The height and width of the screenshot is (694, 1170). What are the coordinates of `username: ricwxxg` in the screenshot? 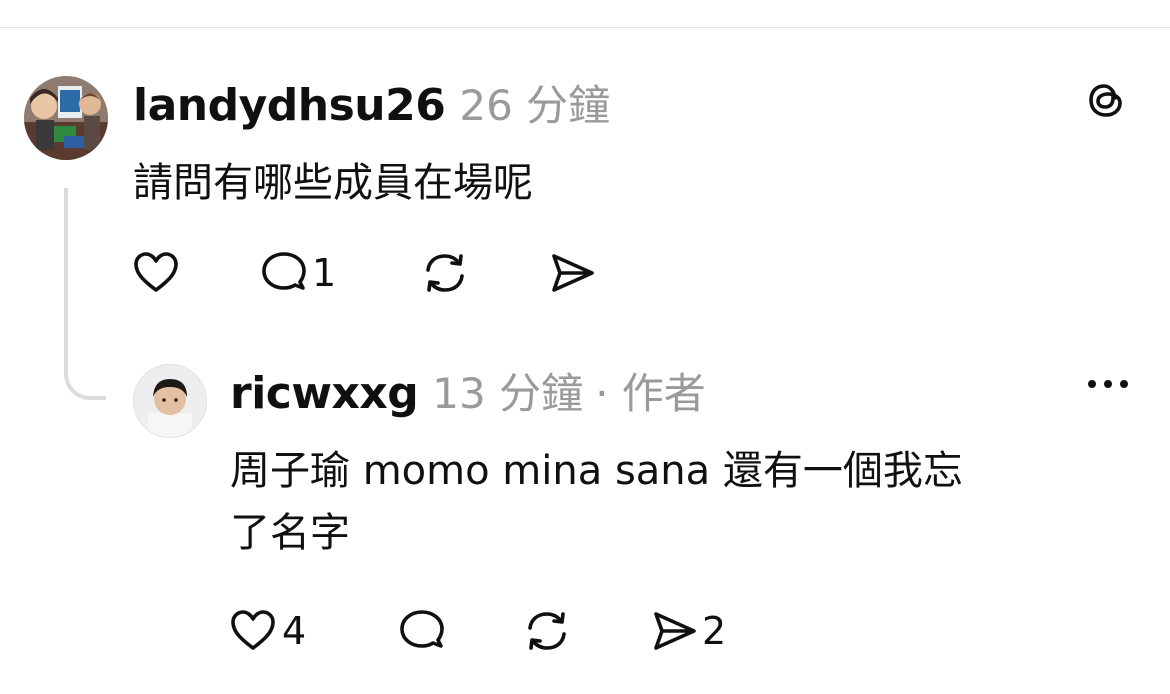 It's located at (324, 393).